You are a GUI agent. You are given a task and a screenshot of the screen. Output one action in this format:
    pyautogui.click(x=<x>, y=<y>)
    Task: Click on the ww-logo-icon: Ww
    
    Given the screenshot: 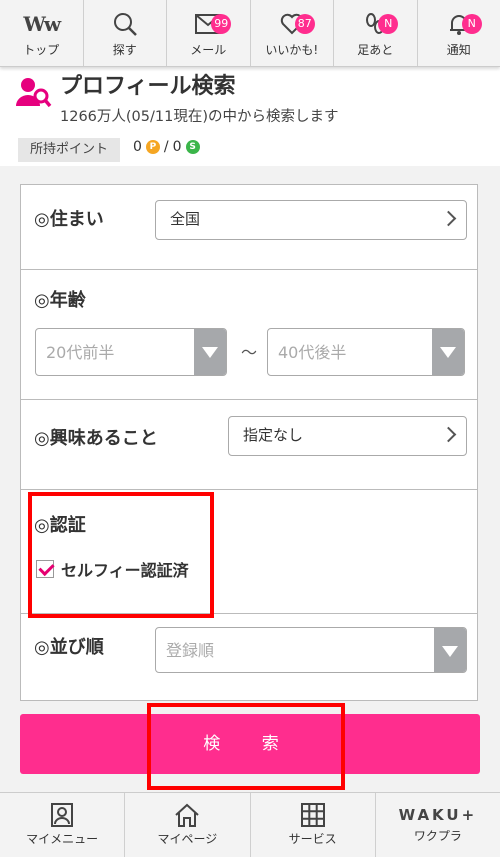 What is the action you would take?
    pyautogui.click(x=41, y=24)
    